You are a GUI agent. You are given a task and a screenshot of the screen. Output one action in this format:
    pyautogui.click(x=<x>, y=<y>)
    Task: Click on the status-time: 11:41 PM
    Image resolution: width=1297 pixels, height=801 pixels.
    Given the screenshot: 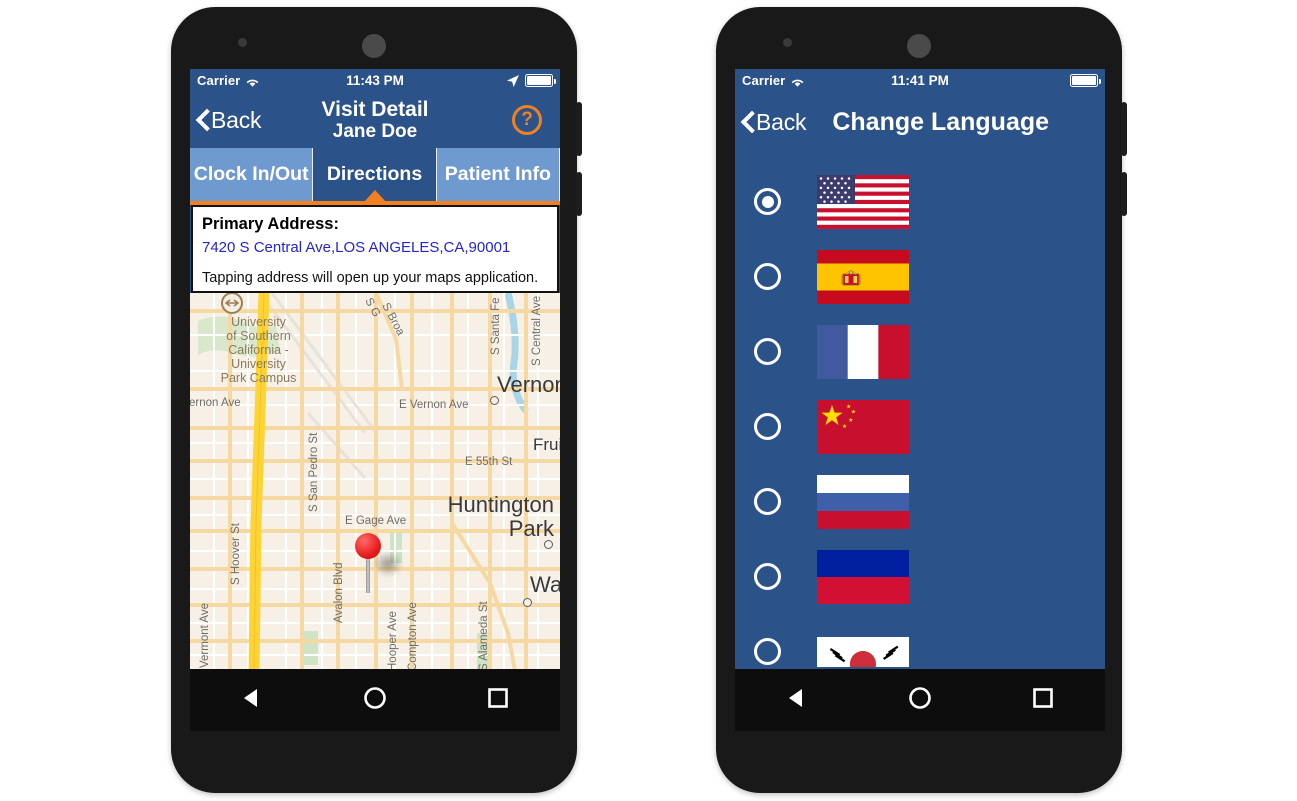 What is the action you would take?
    pyautogui.click(x=920, y=80)
    